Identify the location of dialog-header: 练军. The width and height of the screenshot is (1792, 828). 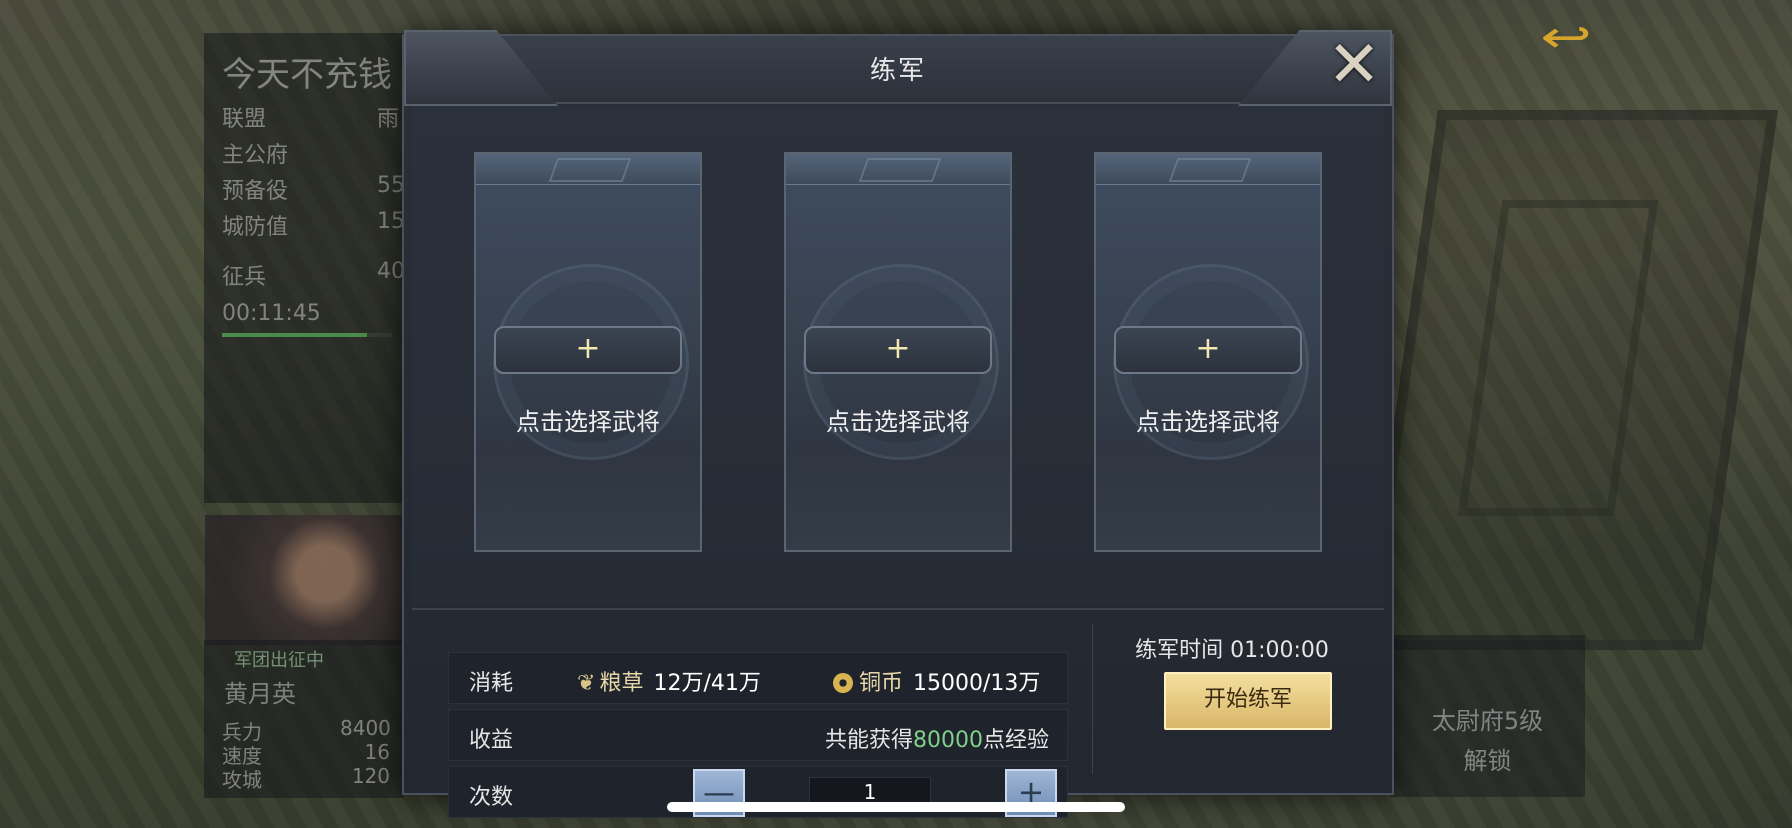
(898, 68).